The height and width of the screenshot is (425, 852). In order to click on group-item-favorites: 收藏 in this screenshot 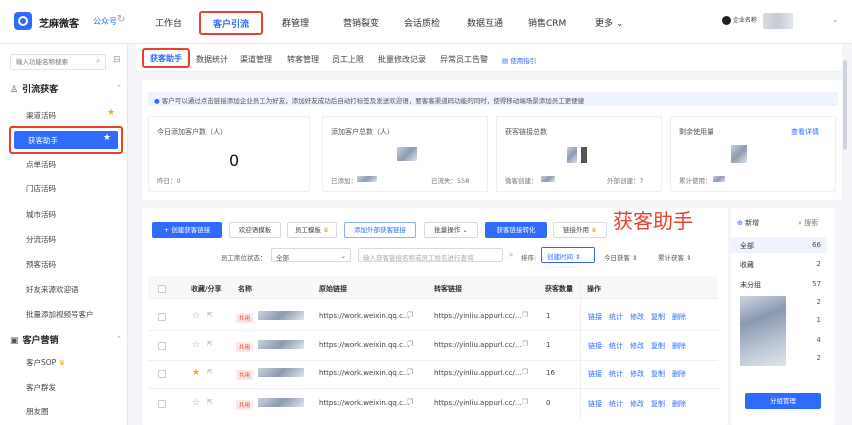, I will do `click(747, 265)`.